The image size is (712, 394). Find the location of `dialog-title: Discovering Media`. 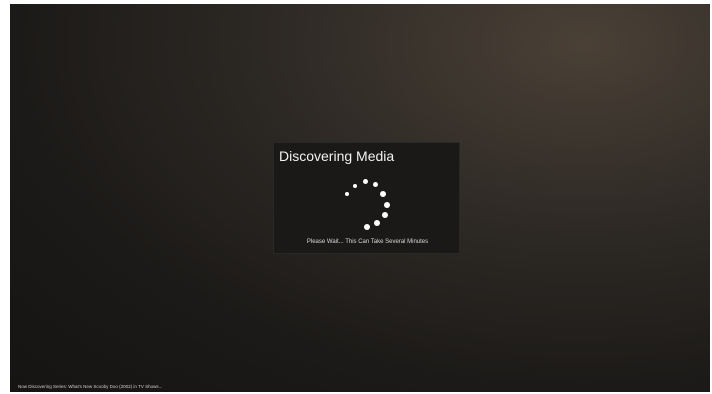

dialog-title: Discovering Media is located at coordinates (337, 156).